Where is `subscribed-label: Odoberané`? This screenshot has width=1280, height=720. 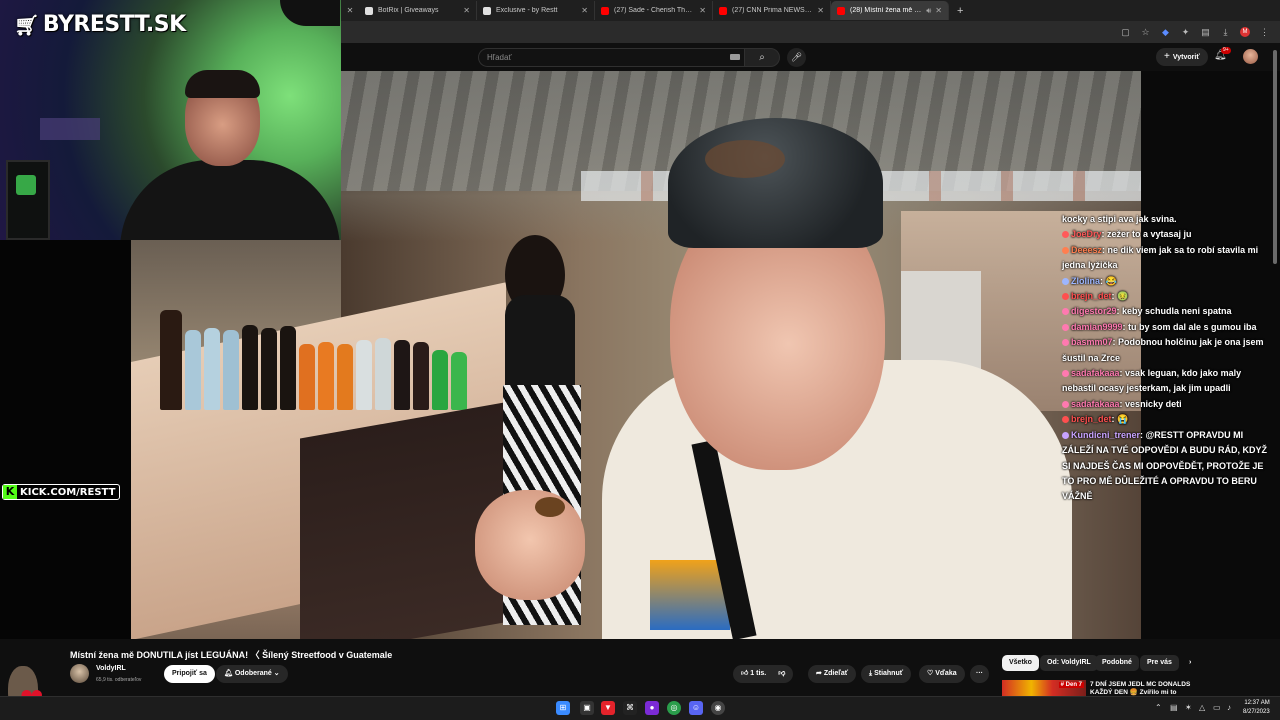
subscribed-label: Odoberané is located at coordinates (253, 673).